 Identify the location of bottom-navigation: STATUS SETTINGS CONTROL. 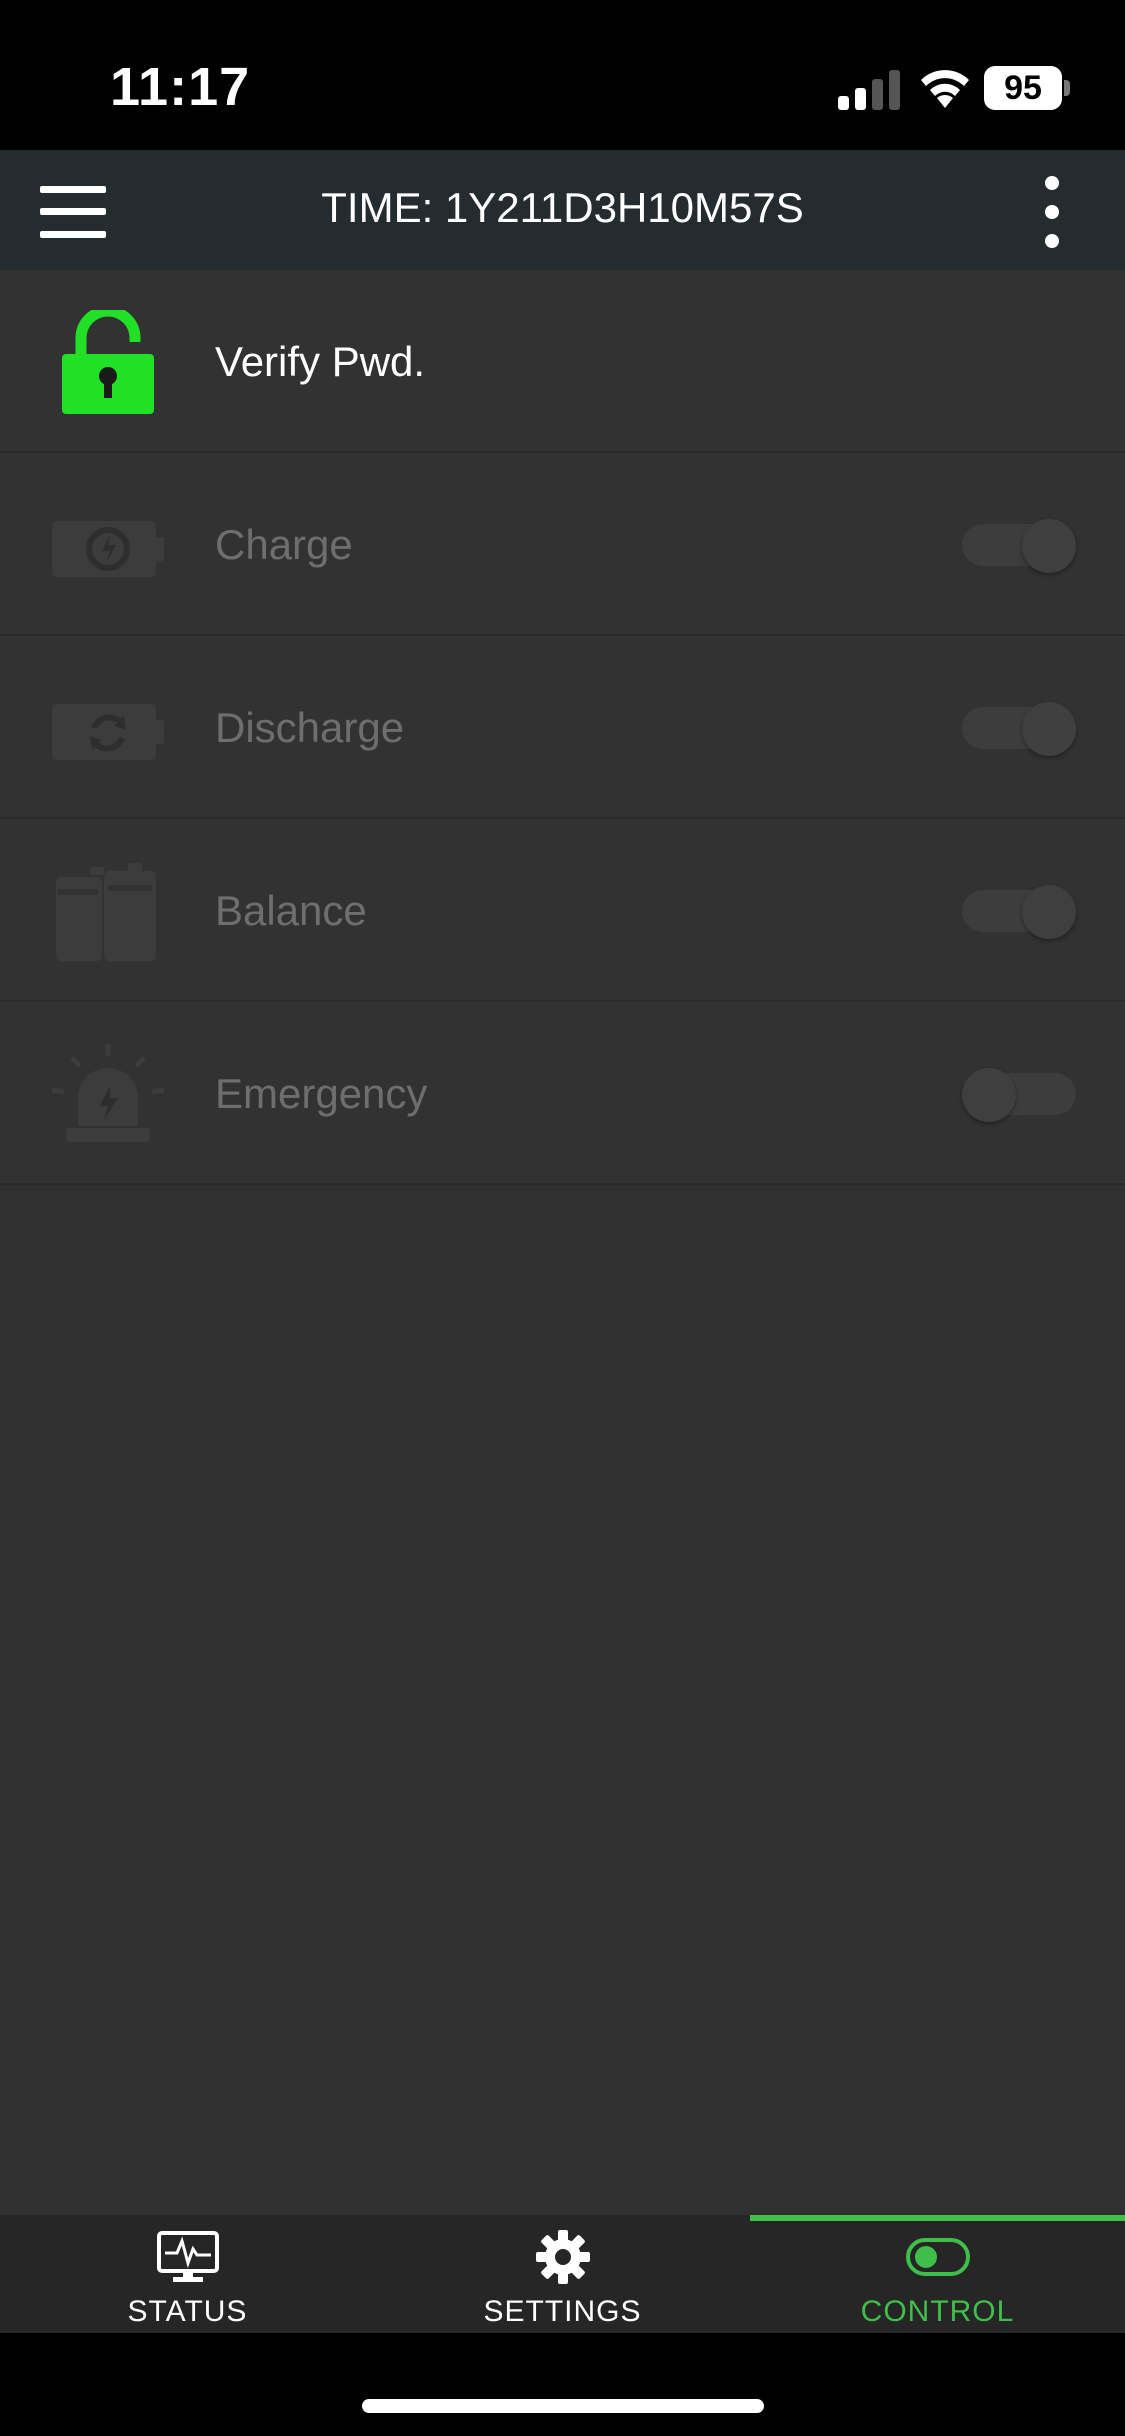
(562, 2274).